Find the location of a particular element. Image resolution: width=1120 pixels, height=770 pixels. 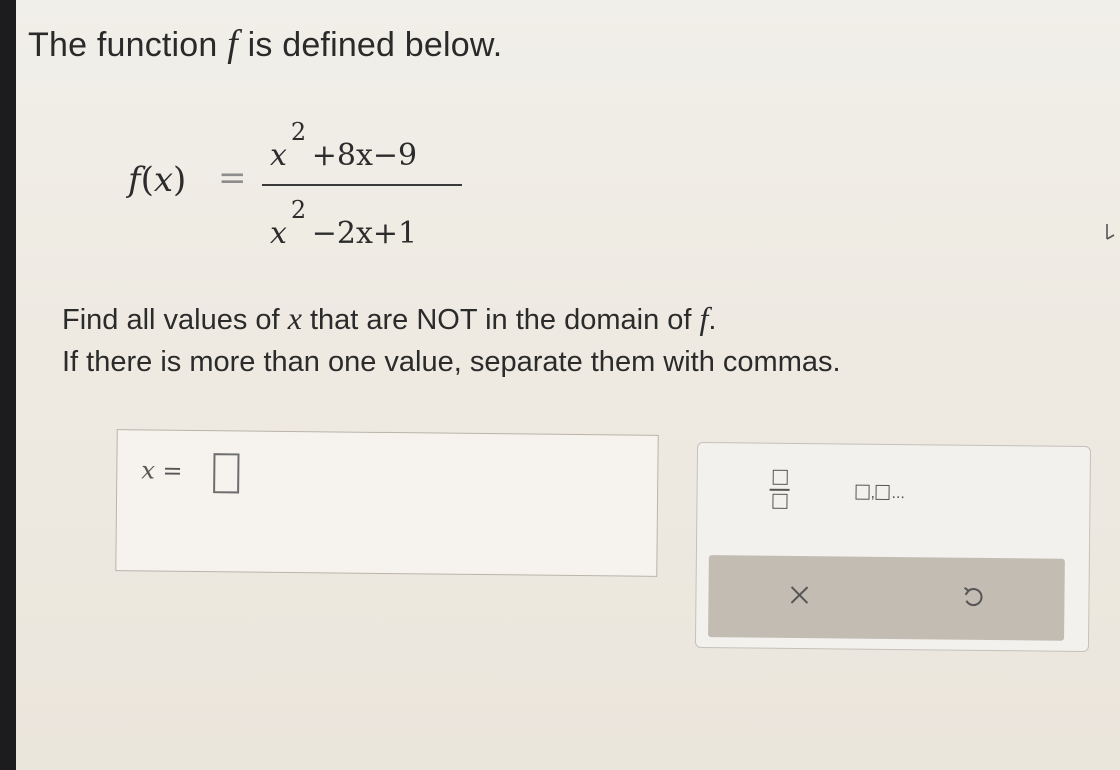

undo-icon is located at coordinates (973, 596).